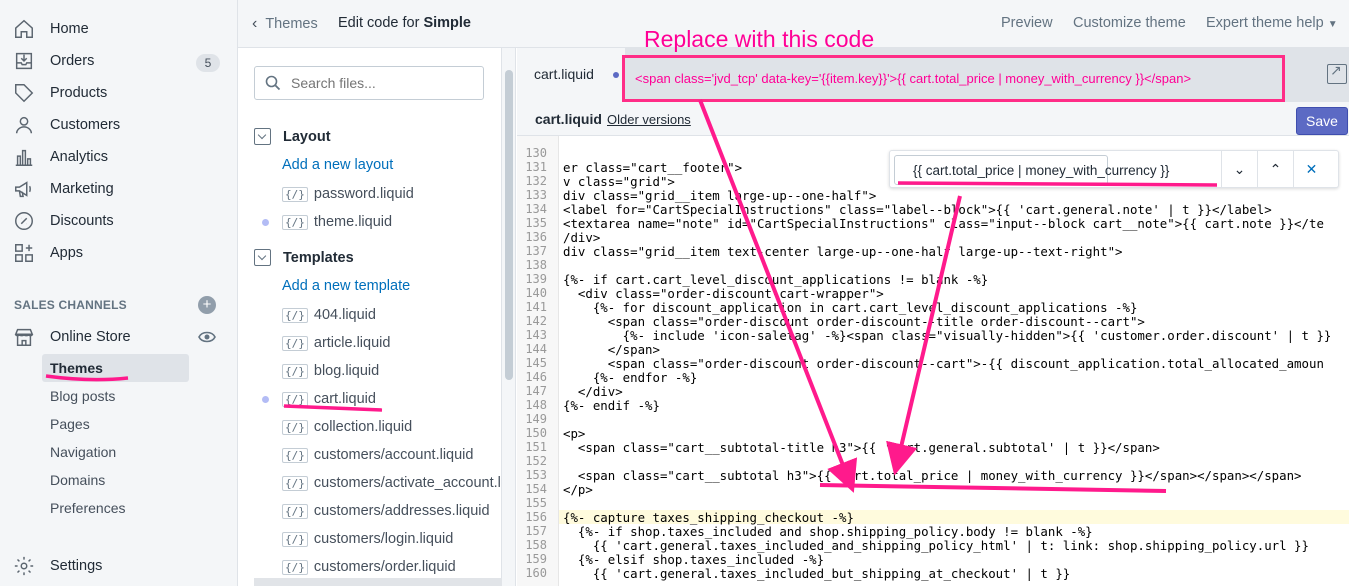  Describe the element at coordinates (649, 119) in the screenshot. I see `older-versions-link: Older versions` at that location.